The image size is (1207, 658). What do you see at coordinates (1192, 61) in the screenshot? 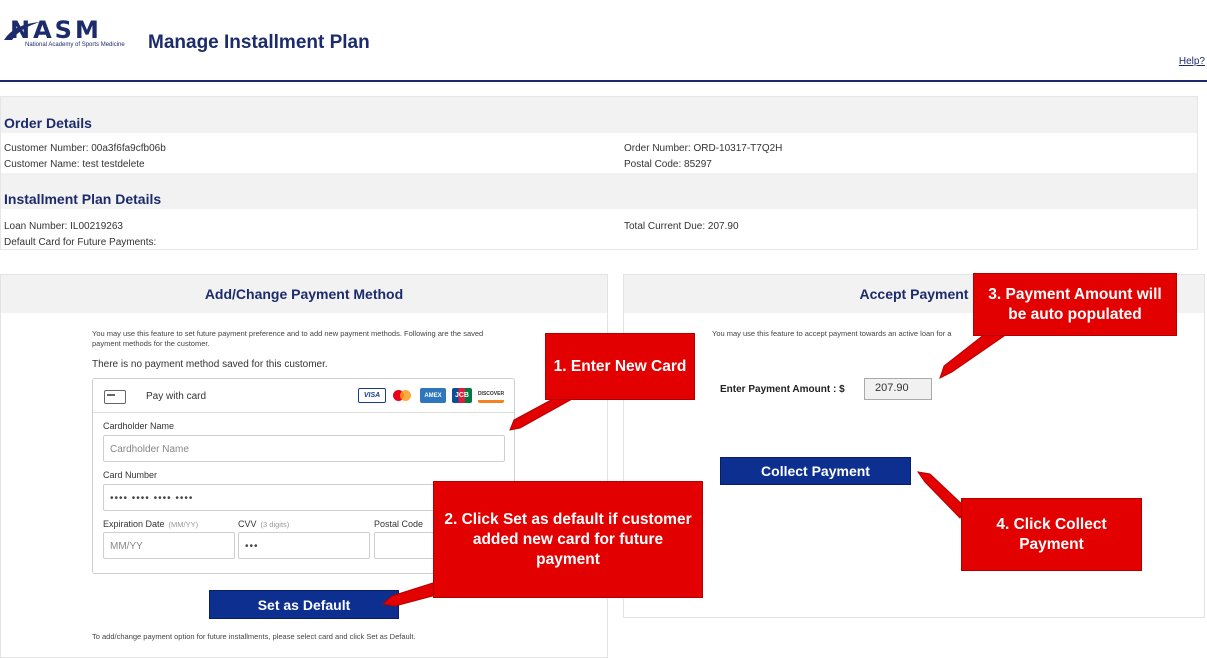
I see `help-link: Help?` at bounding box center [1192, 61].